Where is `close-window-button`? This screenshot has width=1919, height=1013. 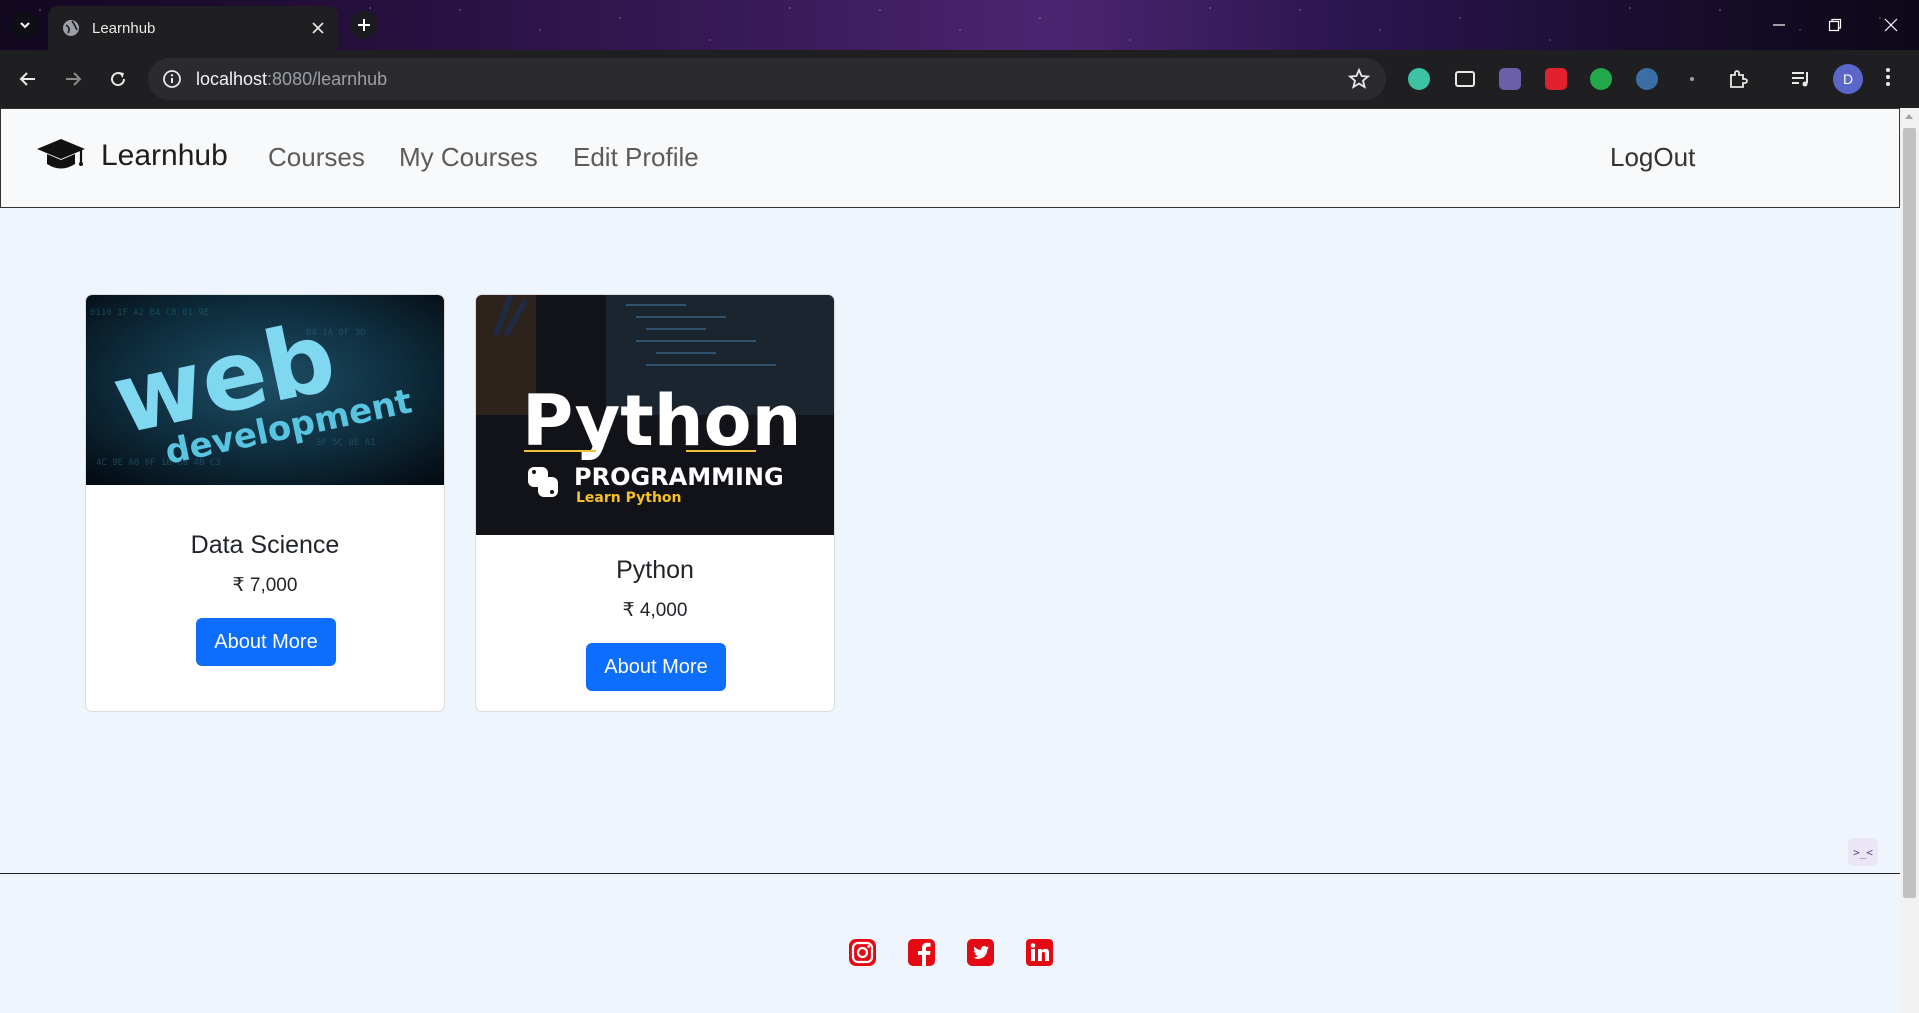 close-window-button is located at coordinates (1891, 25).